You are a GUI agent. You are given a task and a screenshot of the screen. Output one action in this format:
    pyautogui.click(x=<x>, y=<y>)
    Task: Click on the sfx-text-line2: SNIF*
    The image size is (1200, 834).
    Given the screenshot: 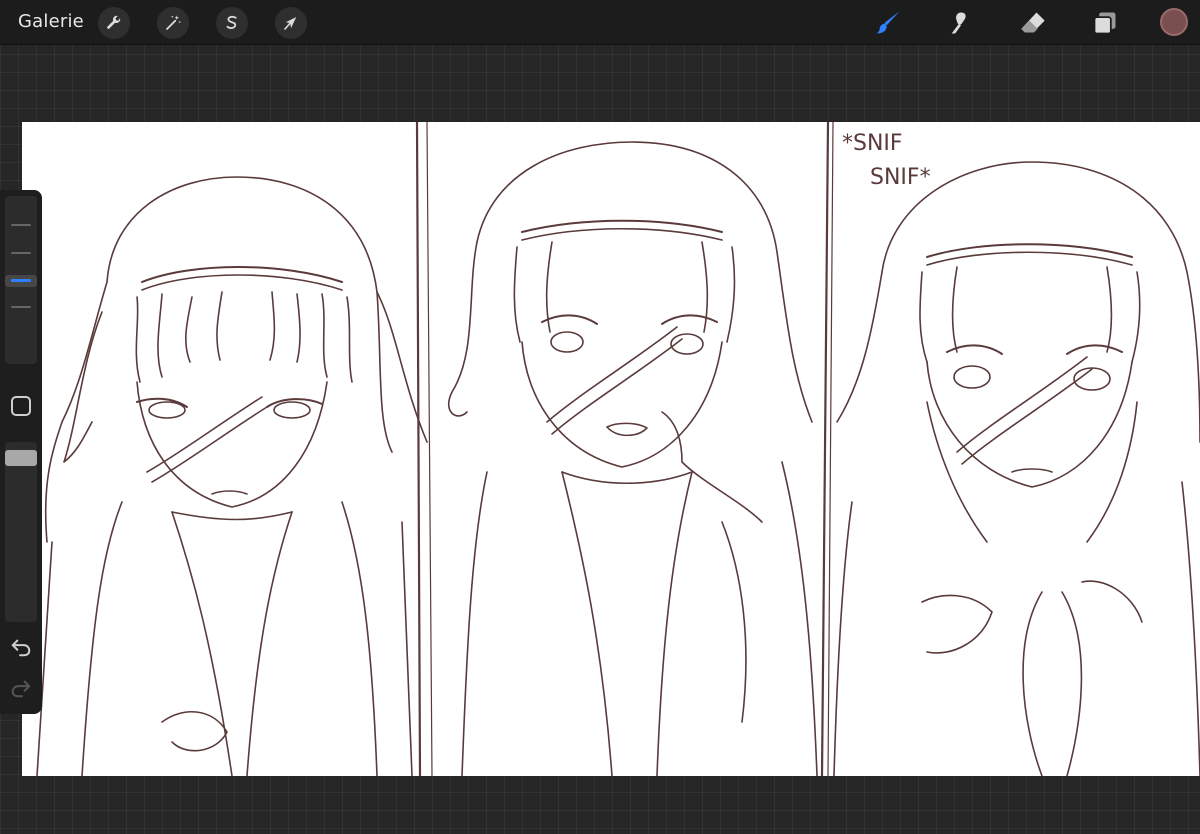 What is the action you would take?
    pyautogui.click(x=900, y=177)
    